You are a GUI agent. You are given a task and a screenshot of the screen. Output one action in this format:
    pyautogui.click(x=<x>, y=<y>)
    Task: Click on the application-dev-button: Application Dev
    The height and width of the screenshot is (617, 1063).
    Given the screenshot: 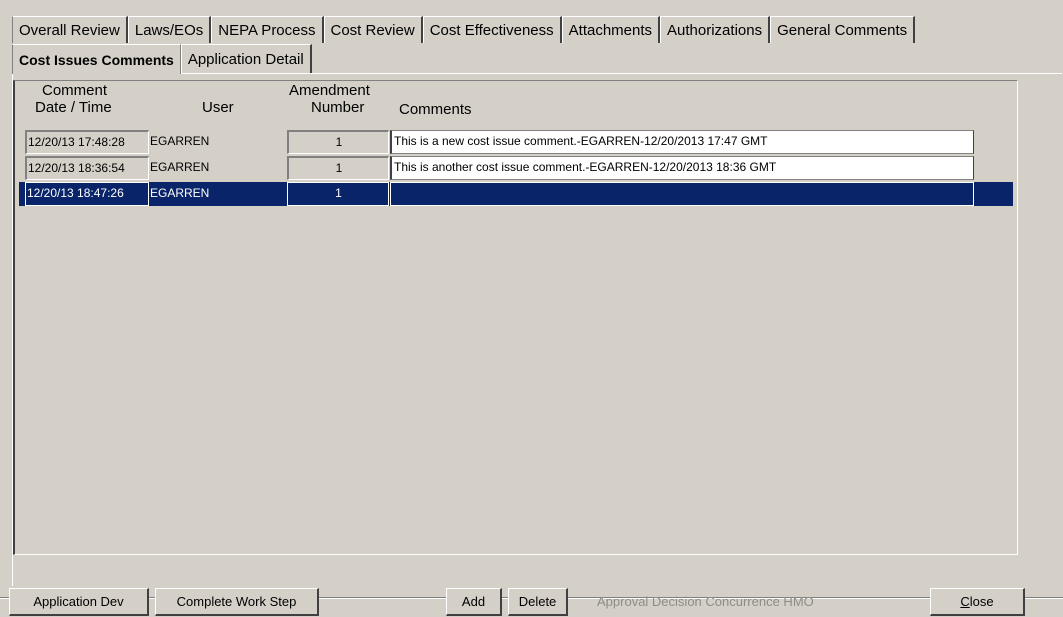 What is the action you would take?
    pyautogui.click(x=79, y=602)
    